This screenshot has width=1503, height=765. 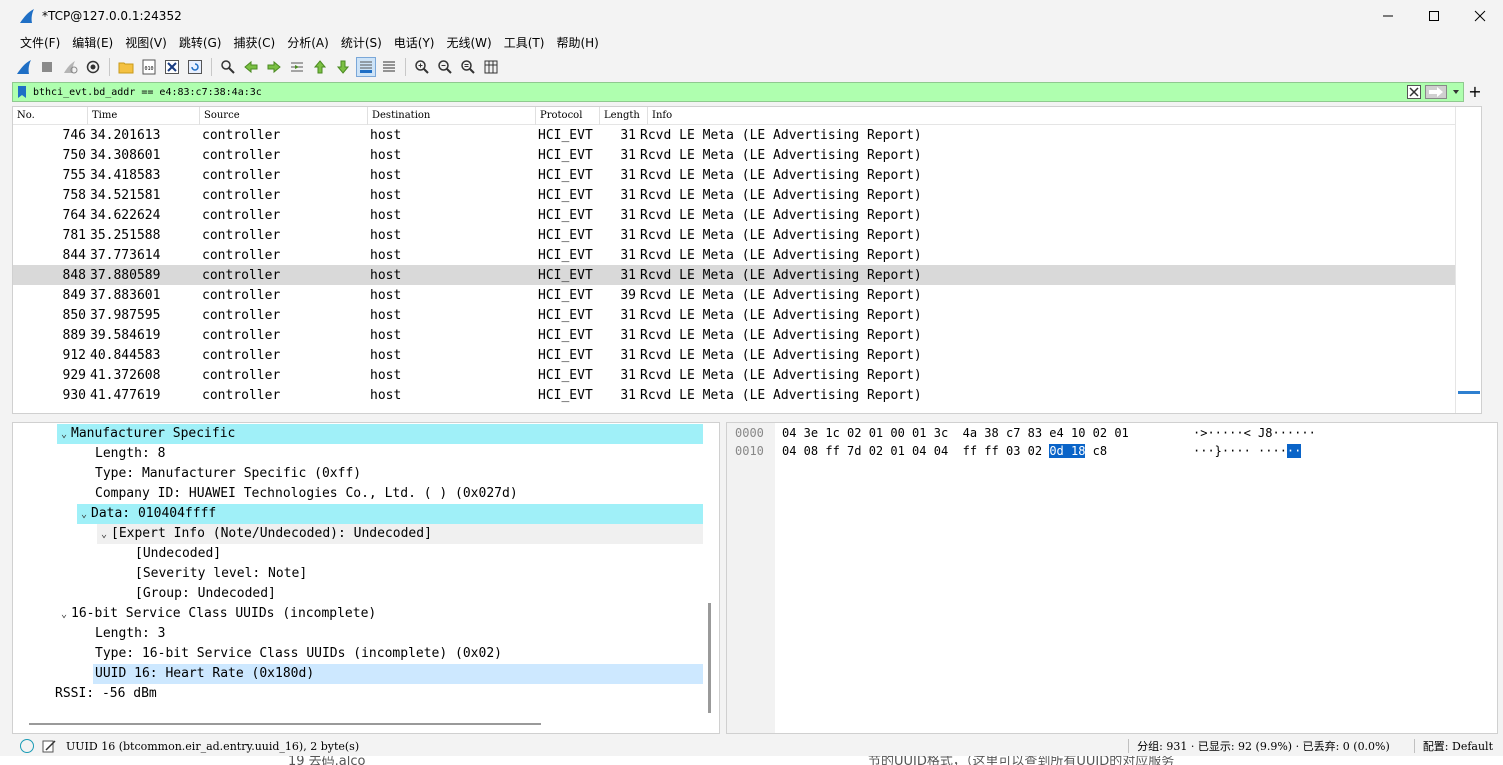 What do you see at coordinates (49, 746) in the screenshot?
I see `capture-comment-icon` at bounding box center [49, 746].